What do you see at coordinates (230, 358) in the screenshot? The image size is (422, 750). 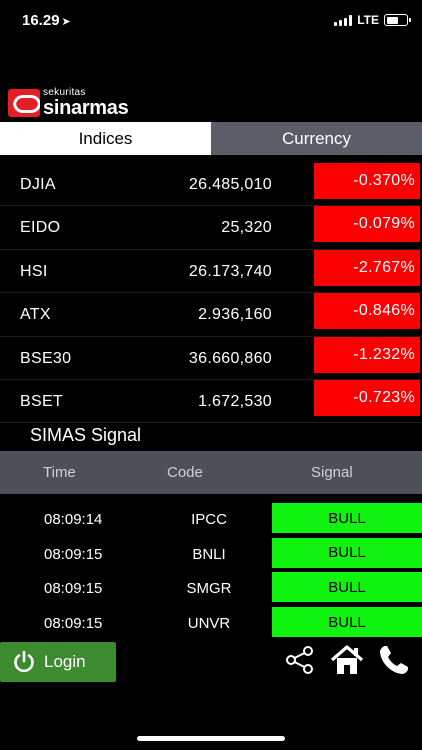 I see `index-value: 36.660,860` at bounding box center [230, 358].